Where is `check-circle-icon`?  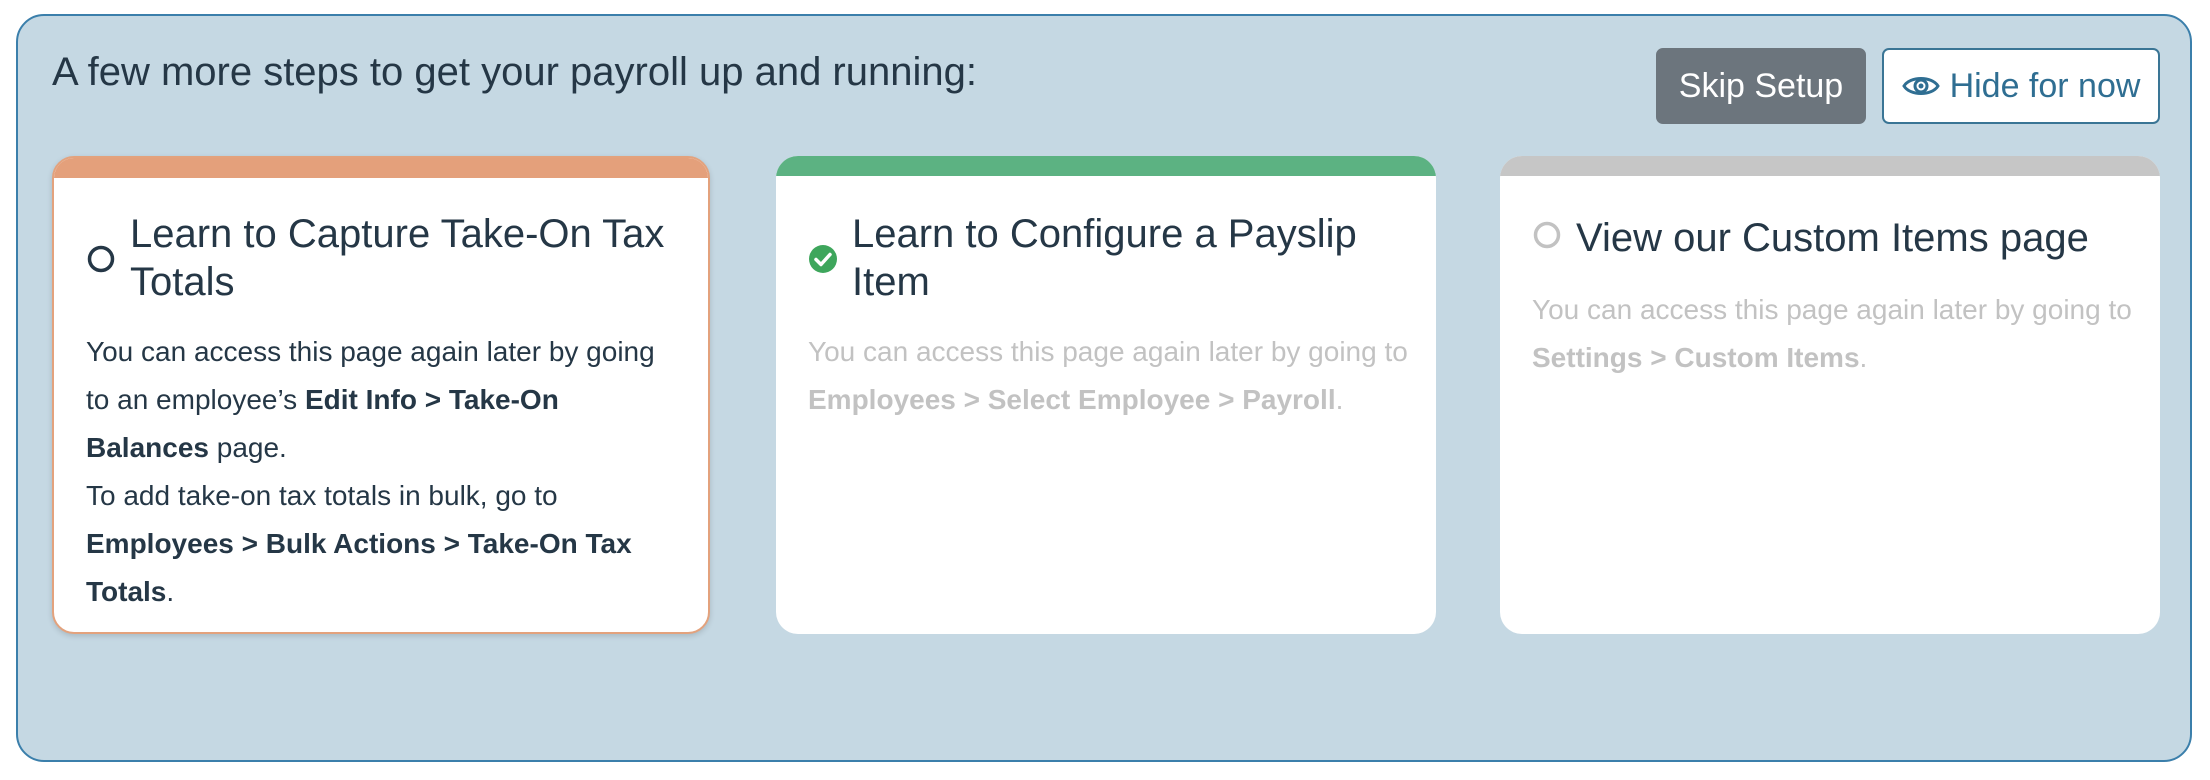 check-circle-icon is located at coordinates (823, 259).